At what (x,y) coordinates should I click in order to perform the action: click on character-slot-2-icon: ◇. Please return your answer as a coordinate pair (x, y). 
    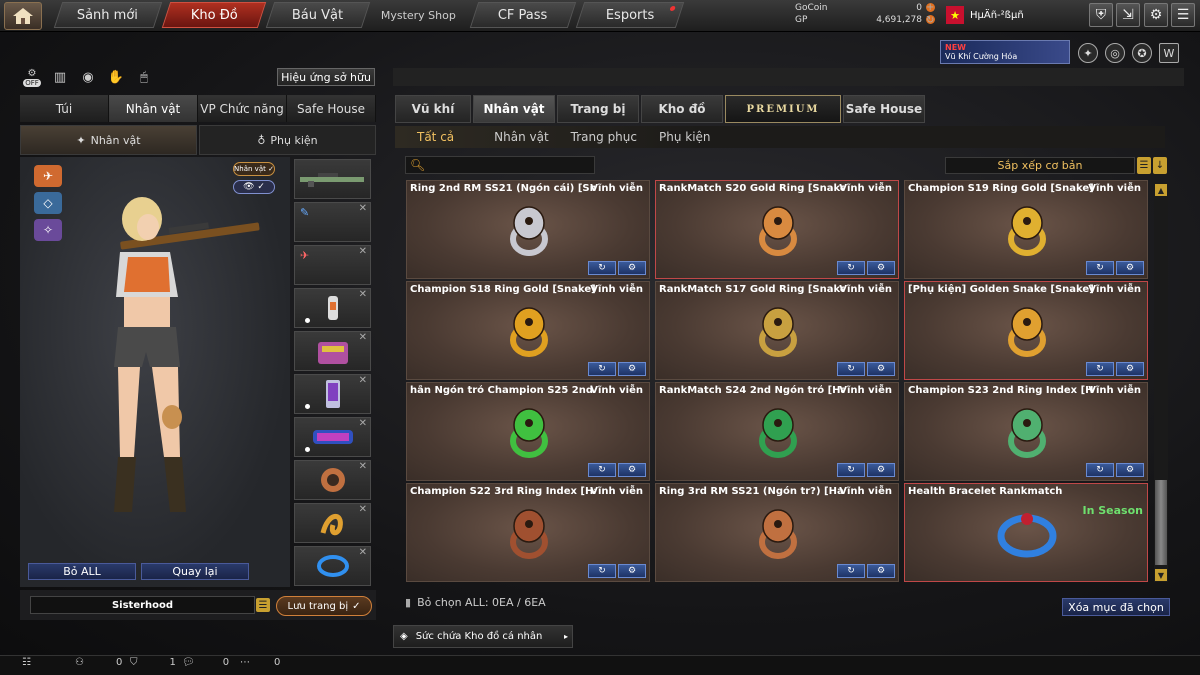
    Looking at the image, I should click on (48, 203).